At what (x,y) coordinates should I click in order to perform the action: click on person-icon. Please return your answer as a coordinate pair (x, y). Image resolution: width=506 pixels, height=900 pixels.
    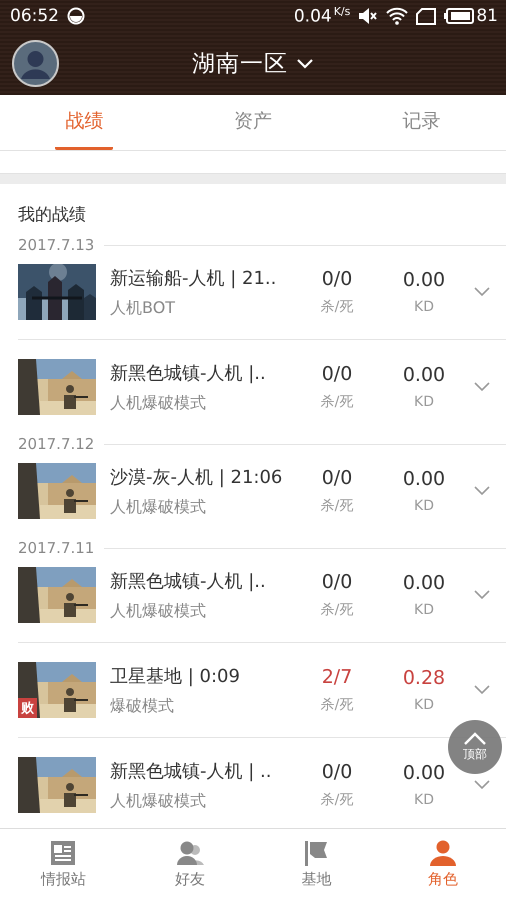
    Looking at the image, I should click on (442, 853).